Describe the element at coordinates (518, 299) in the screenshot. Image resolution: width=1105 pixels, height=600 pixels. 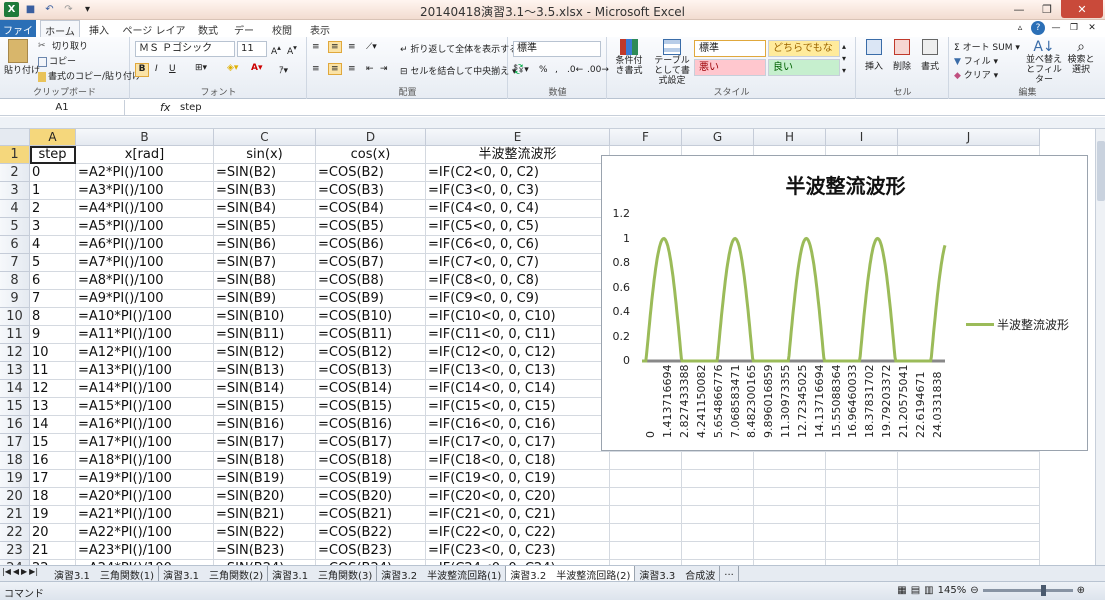
I see `cell-e9: =IF(C9<0, 0, C9)` at that location.